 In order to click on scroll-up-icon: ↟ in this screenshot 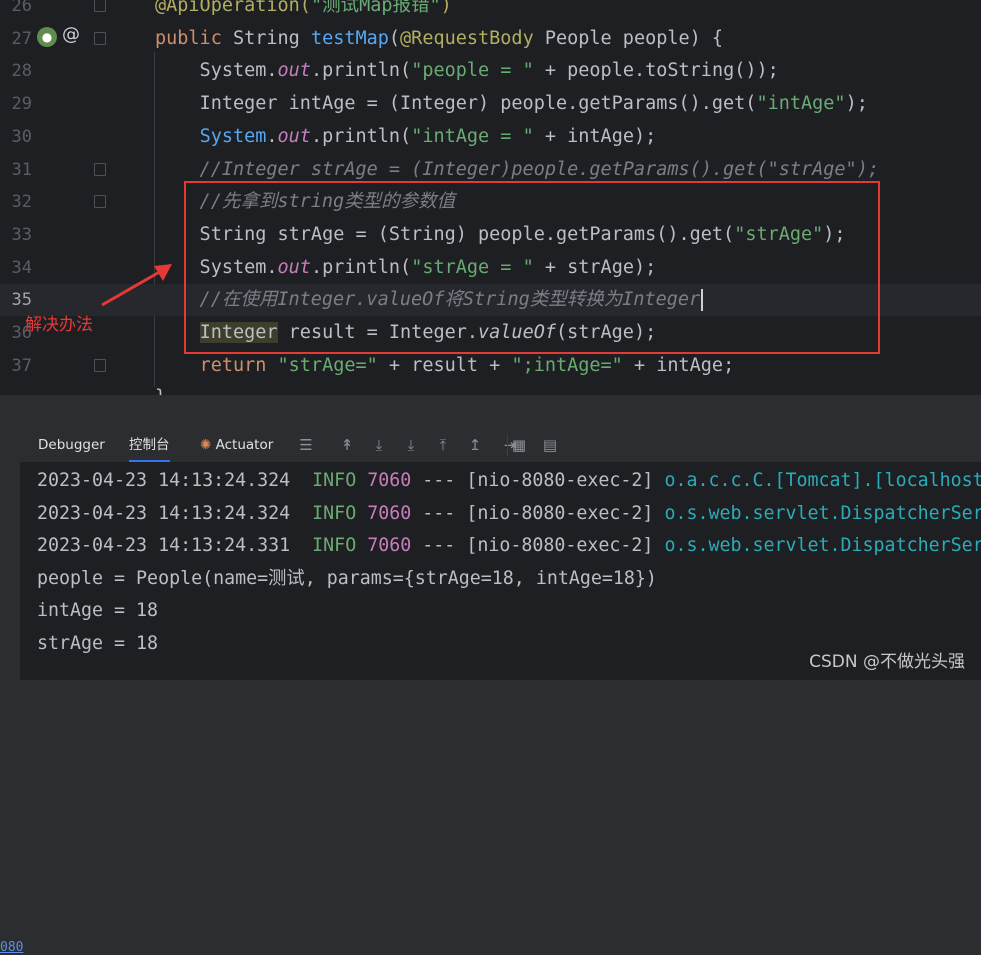, I will do `click(347, 445)`.